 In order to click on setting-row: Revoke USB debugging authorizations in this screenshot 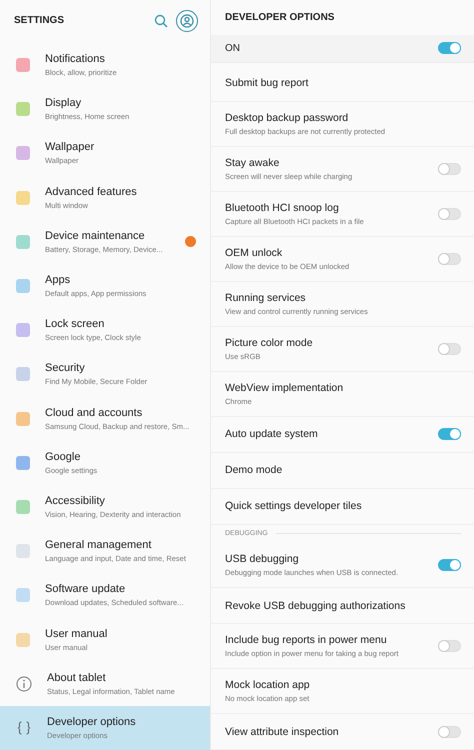, I will do `click(342, 606)`.